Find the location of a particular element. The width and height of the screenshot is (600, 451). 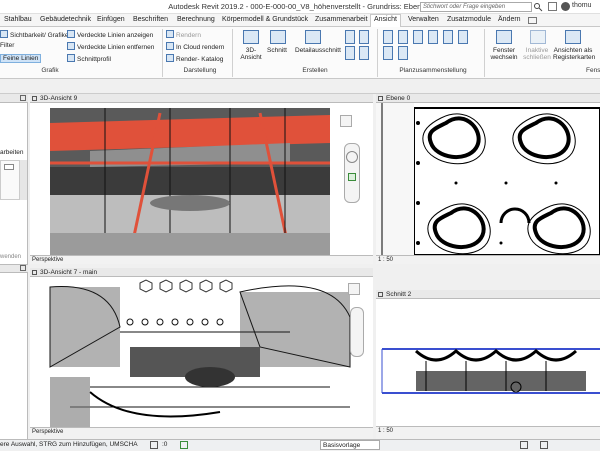

view4-title: Schnitt 2 is located at coordinates (399, 294).